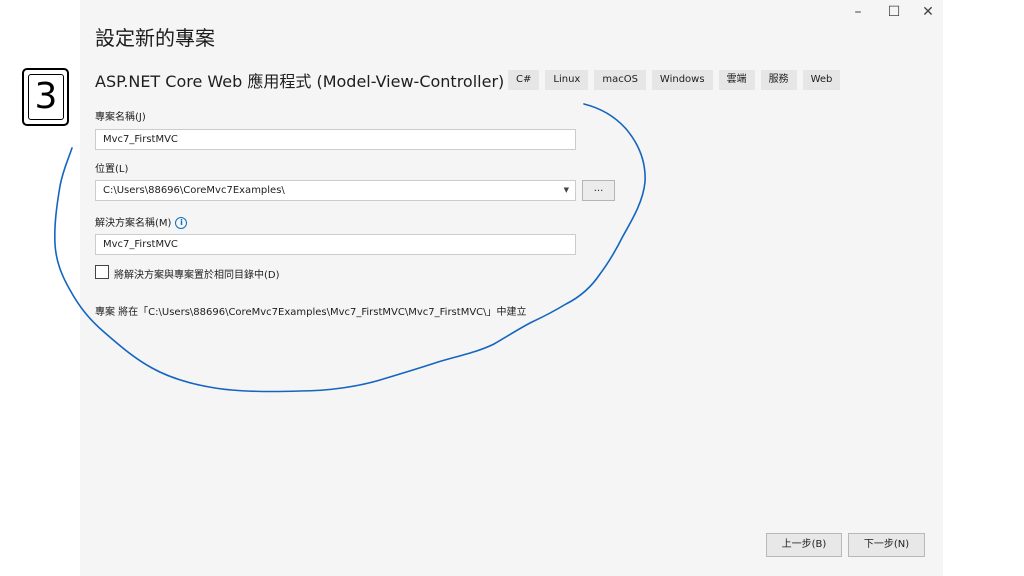 The width and height of the screenshot is (1024, 576). Describe the element at coordinates (682, 80) in the screenshot. I see `tag-windows: Windows` at that location.